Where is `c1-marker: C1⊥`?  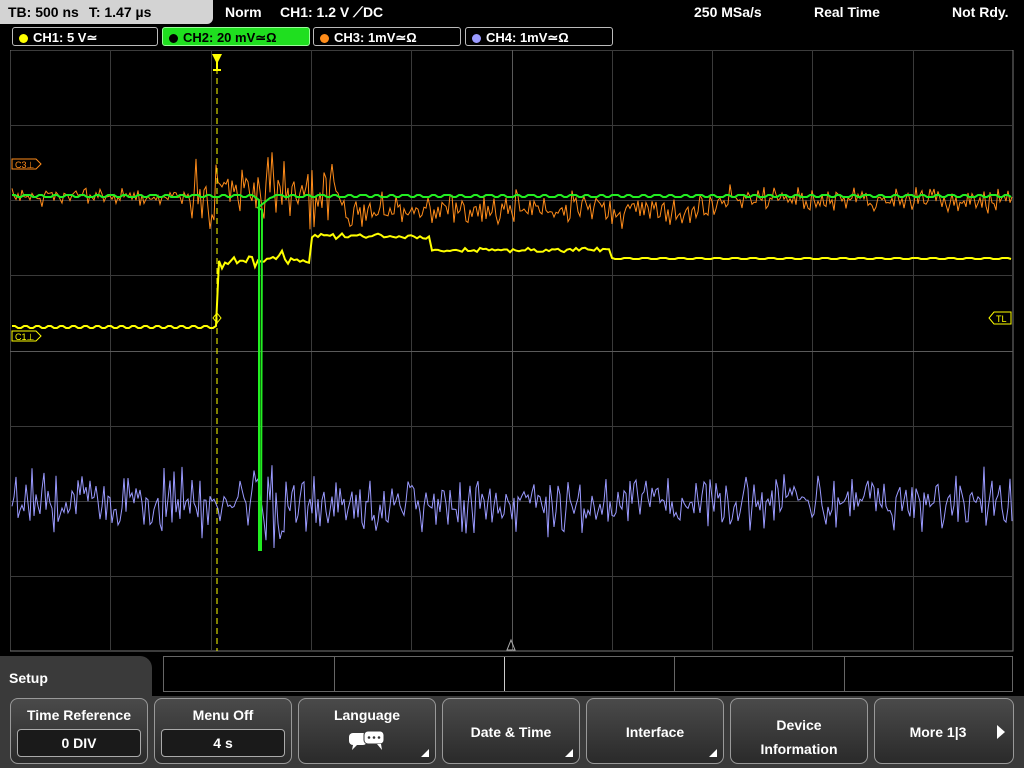
c1-marker: C1⊥ is located at coordinates (26, 336).